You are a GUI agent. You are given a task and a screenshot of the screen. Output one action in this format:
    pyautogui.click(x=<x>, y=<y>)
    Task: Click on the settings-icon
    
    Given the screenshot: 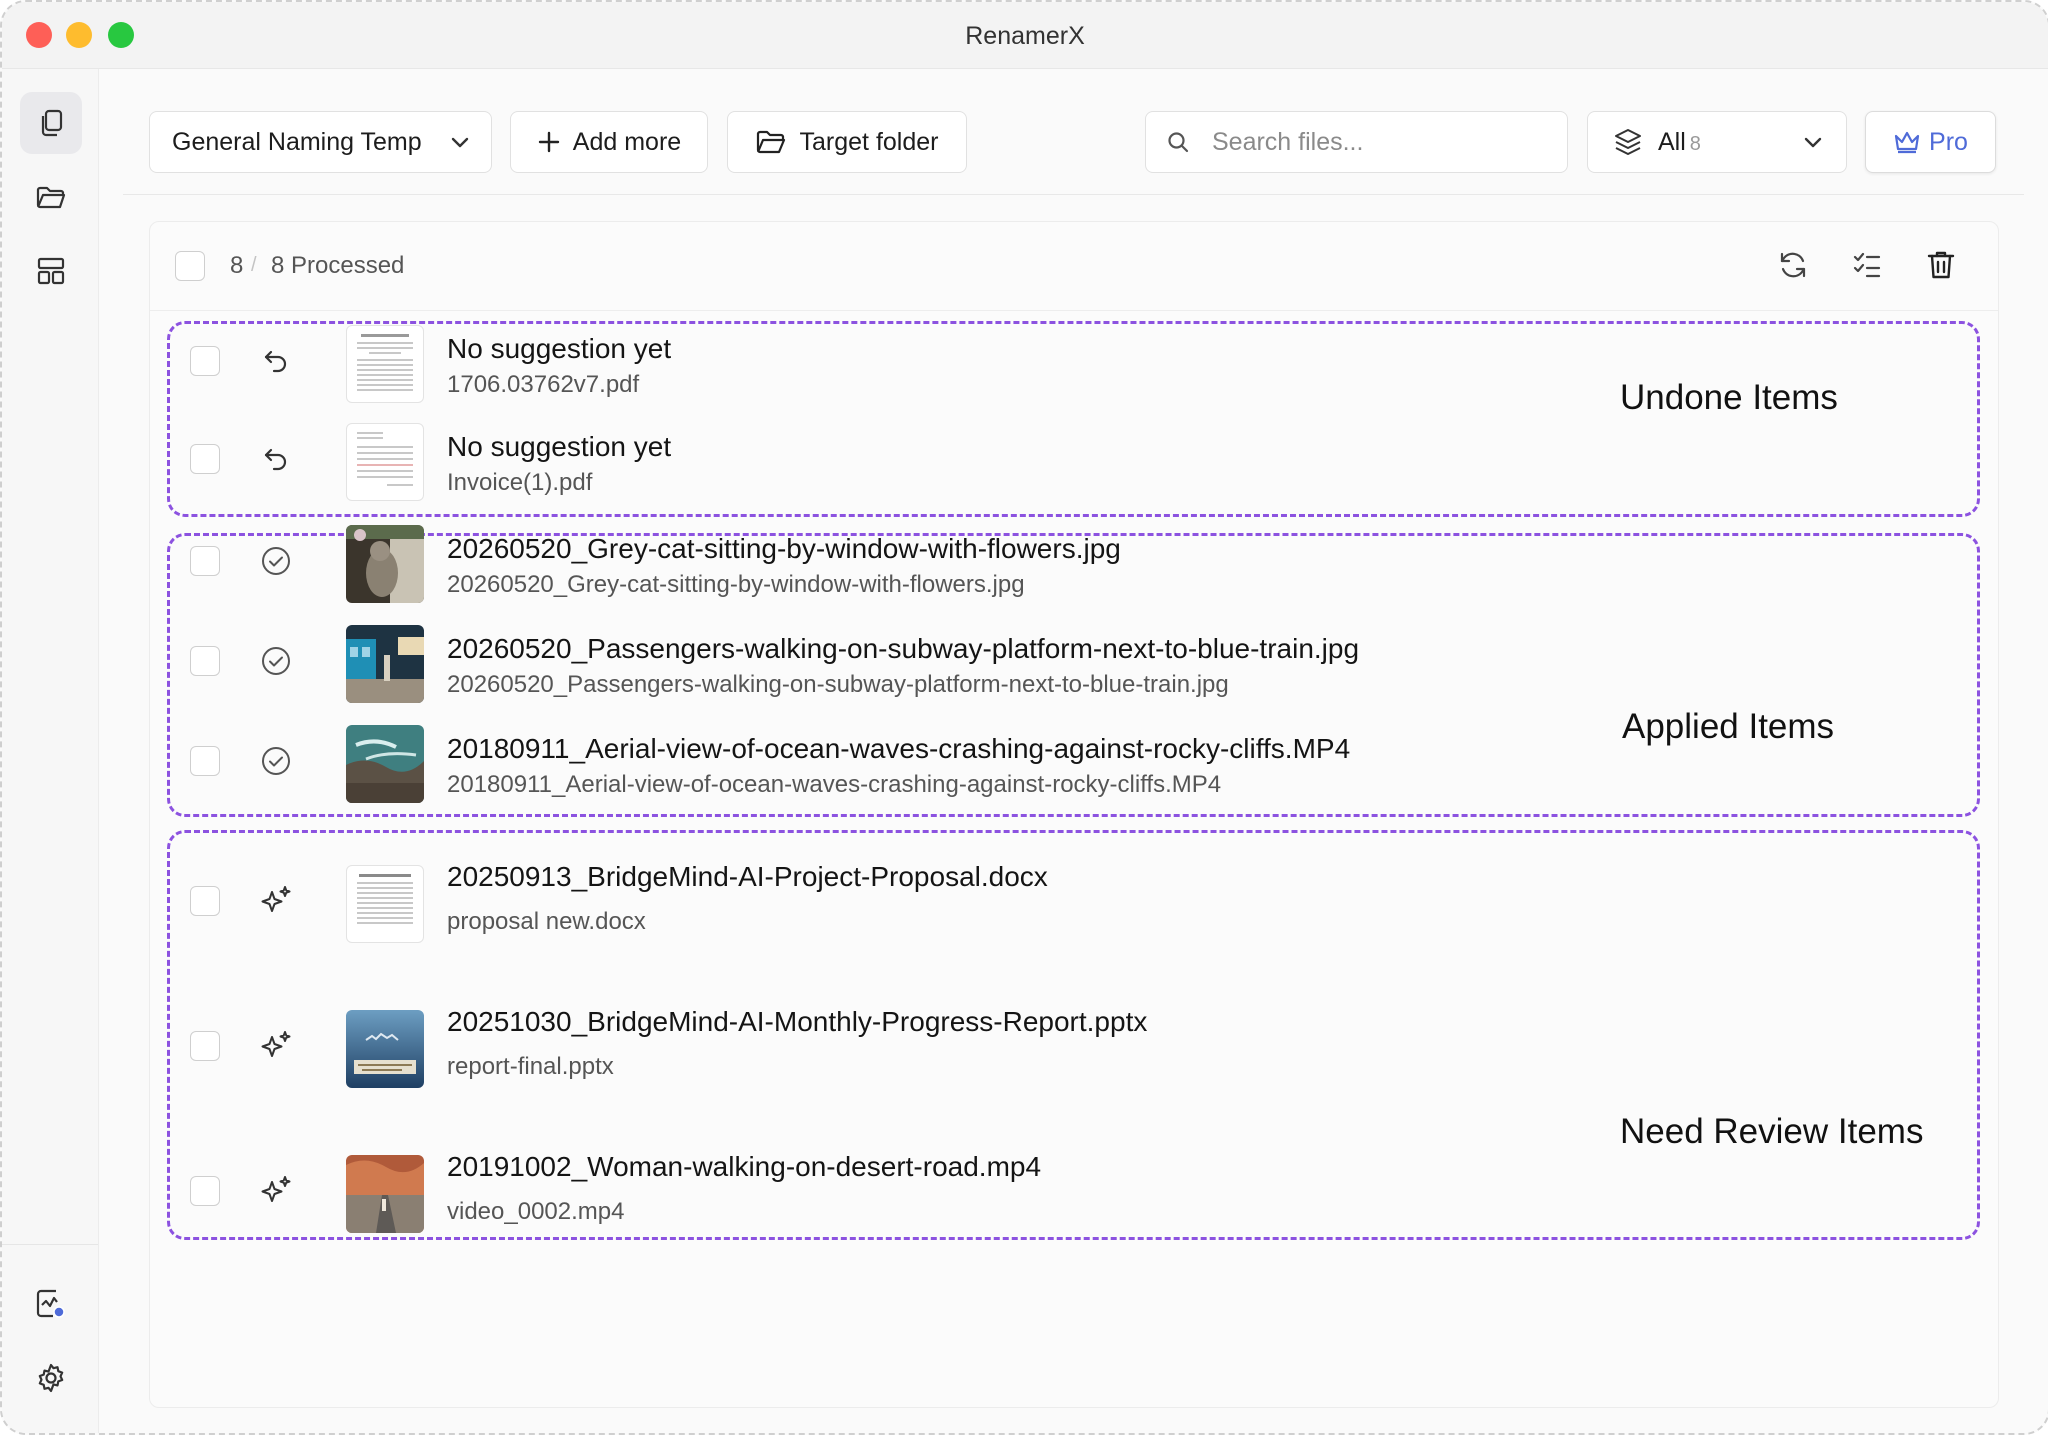 What is the action you would take?
    pyautogui.click(x=51, y=1378)
    